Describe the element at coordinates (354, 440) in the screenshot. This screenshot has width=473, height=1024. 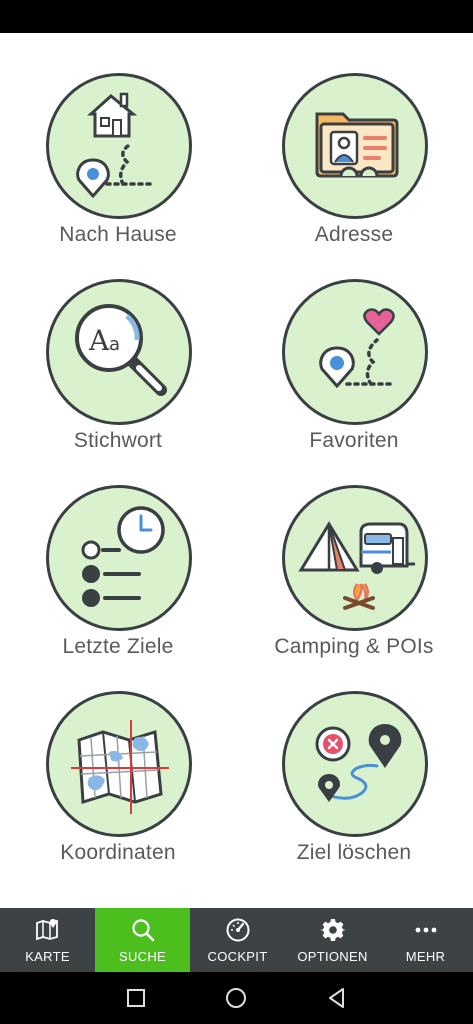
I see `tile-label: Favoriten` at that location.